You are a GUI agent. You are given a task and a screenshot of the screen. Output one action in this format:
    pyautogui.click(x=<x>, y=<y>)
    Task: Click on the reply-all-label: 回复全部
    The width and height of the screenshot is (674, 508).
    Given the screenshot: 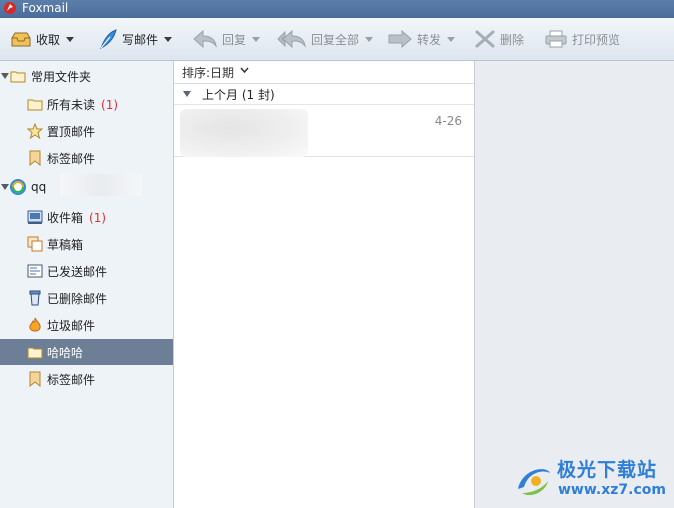 What is the action you would take?
    pyautogui.click(x=335, y=39)
    